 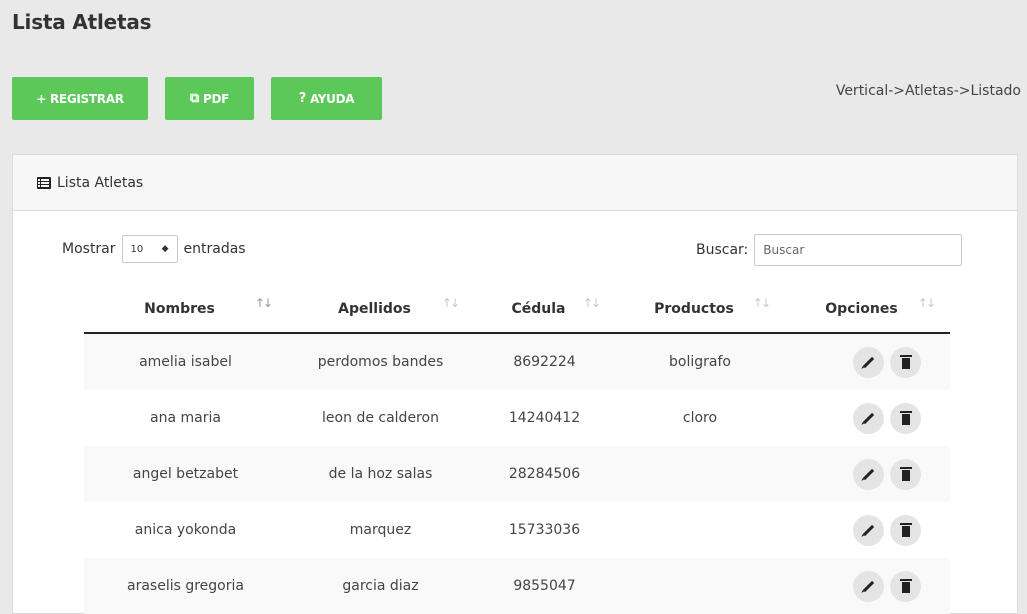 What do you see at coordinates (700, 418) in the screenshot?
I see `cell-productos: cloro` at bounding box center [700, 418].